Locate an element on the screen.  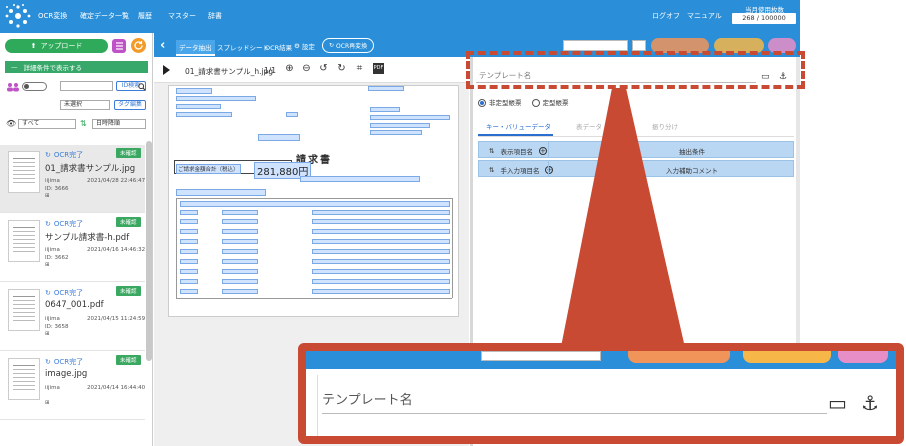
zoom-window-icon: ▭ is located at coordinates (837, 403).